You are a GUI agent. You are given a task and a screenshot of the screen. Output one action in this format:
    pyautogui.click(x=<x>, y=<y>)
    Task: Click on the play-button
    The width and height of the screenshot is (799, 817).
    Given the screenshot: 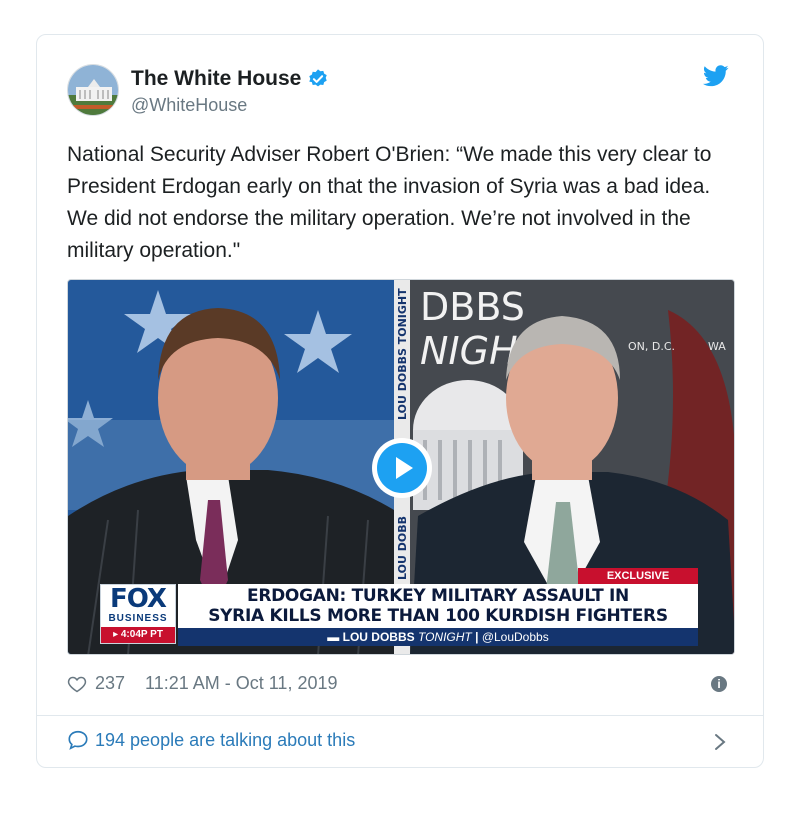 What is the action you would take?
    pyautogui.click(x=402, y=468)
    